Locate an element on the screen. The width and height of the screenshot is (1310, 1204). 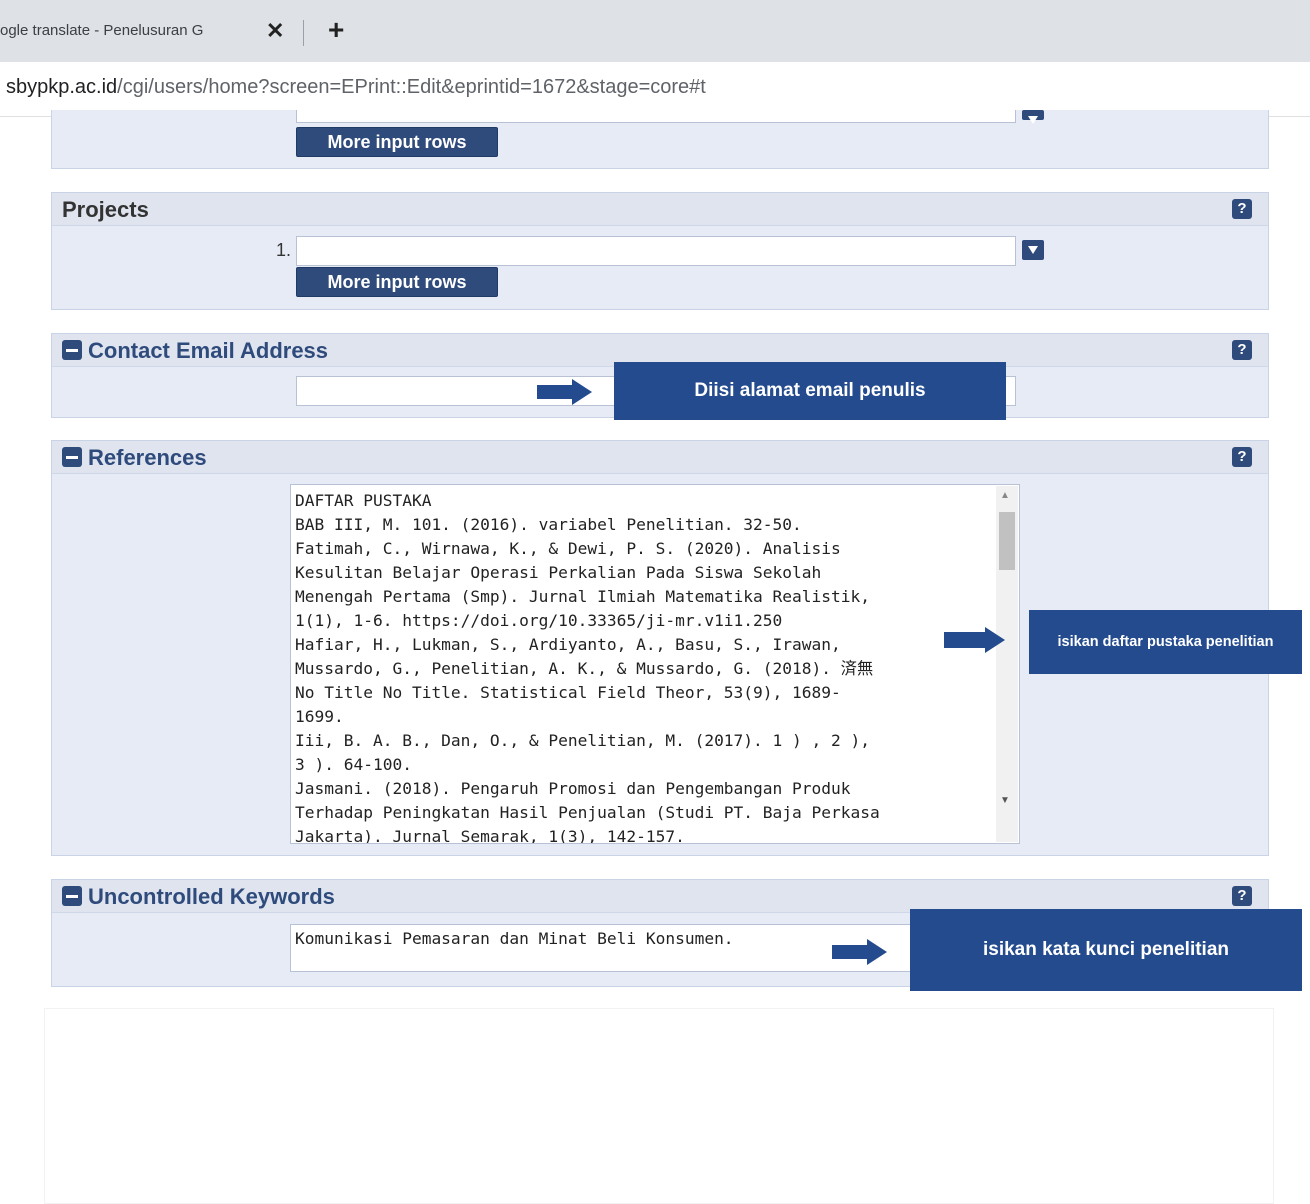
reference-line: 1699. is located at coordinates (319, 716).